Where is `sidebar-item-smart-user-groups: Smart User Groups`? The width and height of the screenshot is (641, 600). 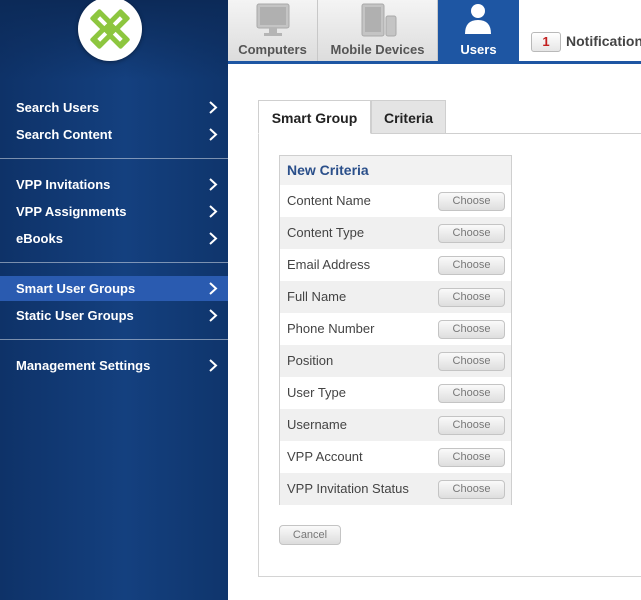
sidebar-item-smart-user-groups: Smart User Groups is located at coordinates (114, 288).